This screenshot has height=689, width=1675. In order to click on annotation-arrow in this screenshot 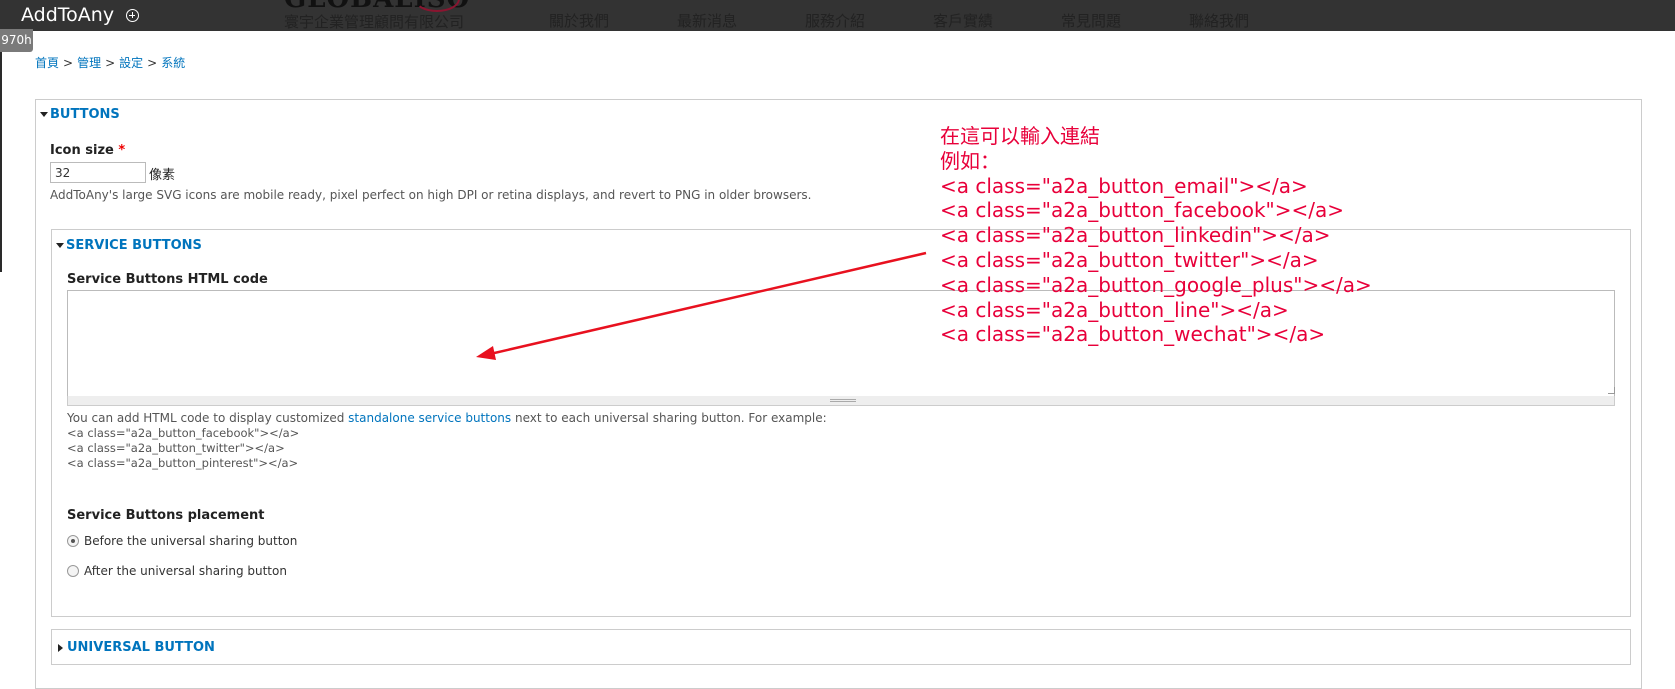, I will do `click(701, 305)`.